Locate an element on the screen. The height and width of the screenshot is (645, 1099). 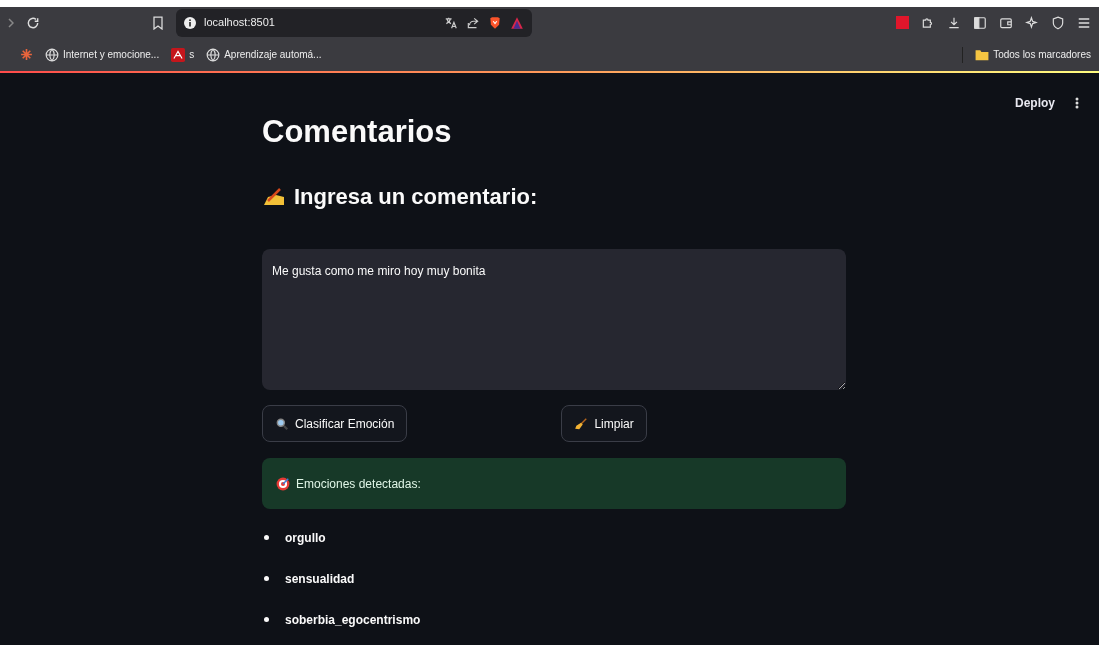
download-icon is located at coordinates (954, 22).